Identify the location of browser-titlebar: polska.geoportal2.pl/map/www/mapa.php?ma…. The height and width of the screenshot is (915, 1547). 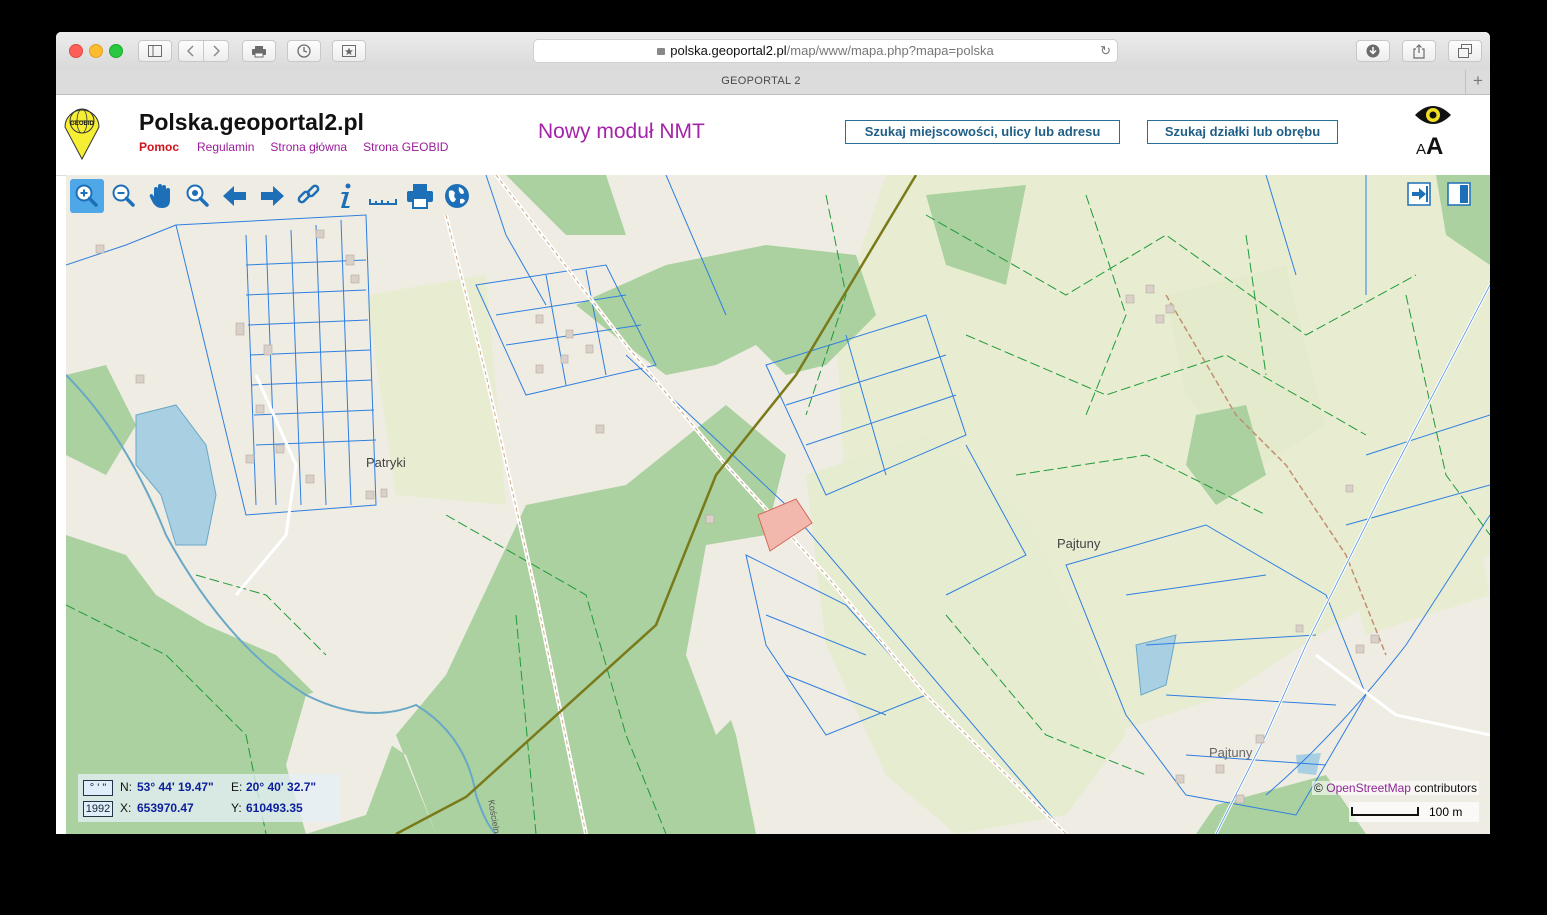
(773, 51).